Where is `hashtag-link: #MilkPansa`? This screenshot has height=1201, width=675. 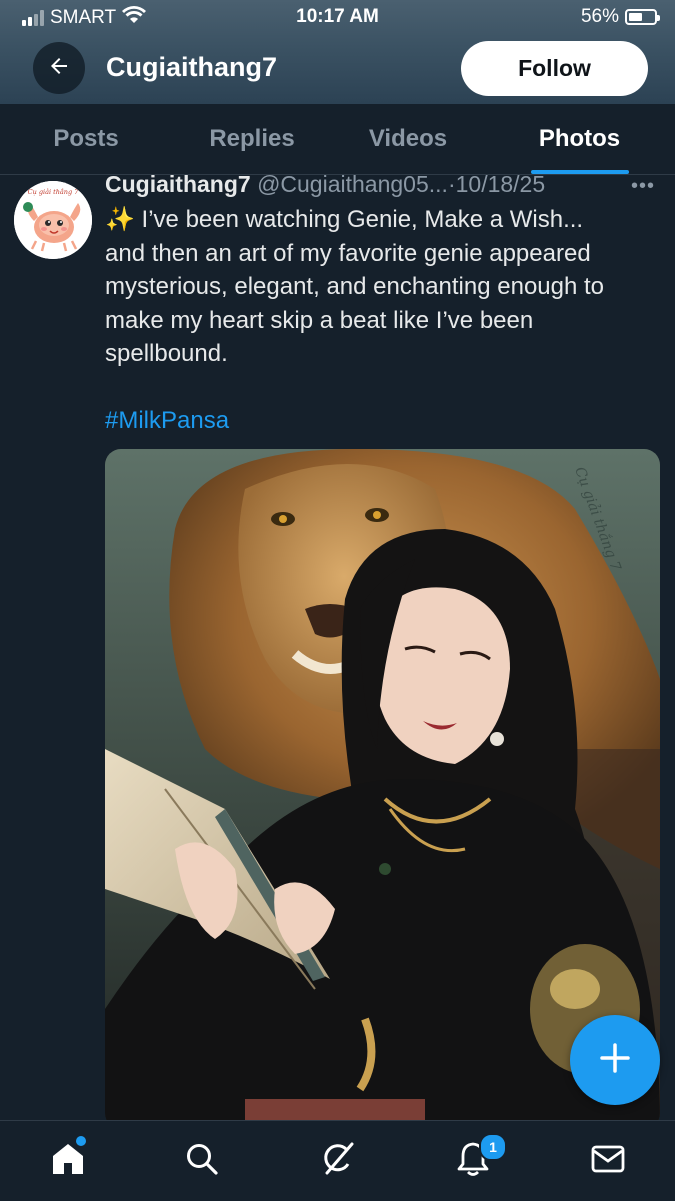
hashtag-link: #MilkPansa is located at coordinates (385, 421).